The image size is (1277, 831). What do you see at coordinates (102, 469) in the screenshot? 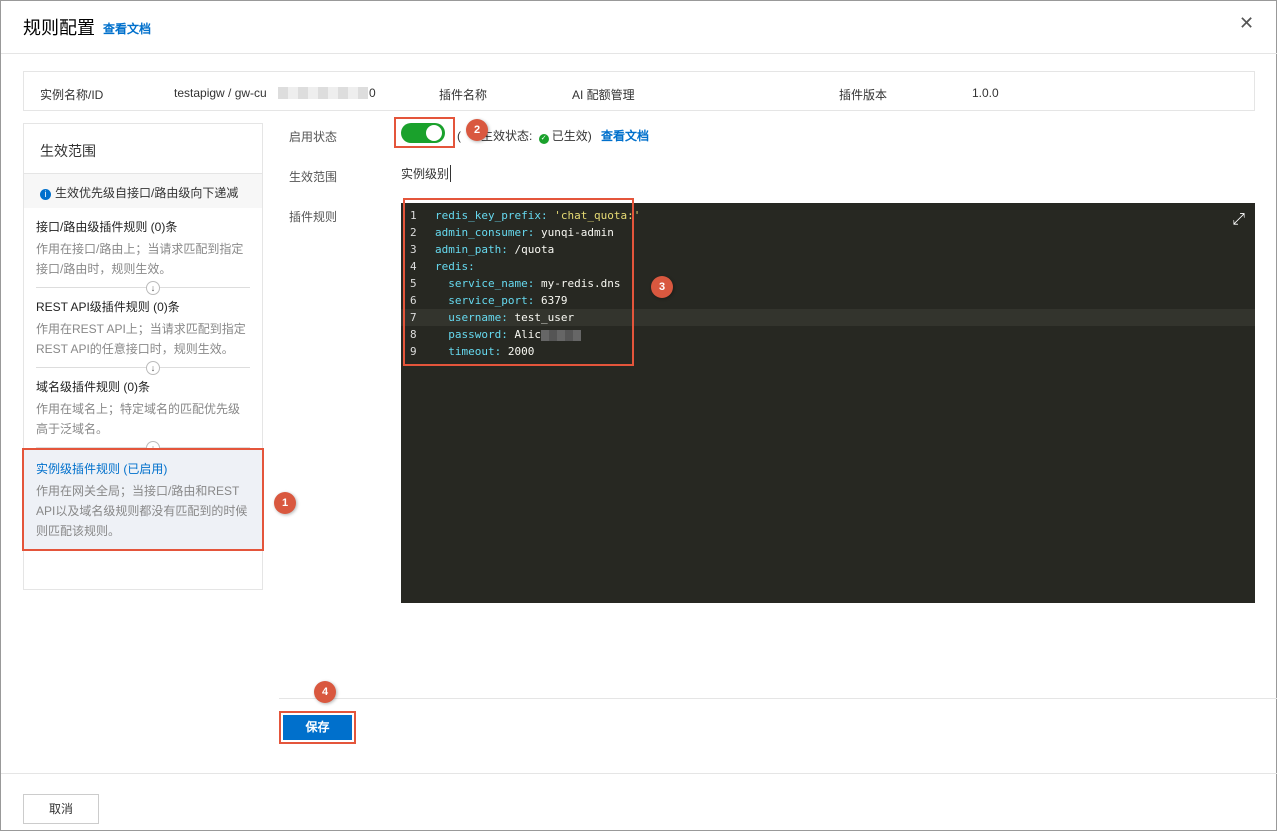
I see `rule-title: 实例级插件规则 (已启用)` at bounding box center [102, 469].